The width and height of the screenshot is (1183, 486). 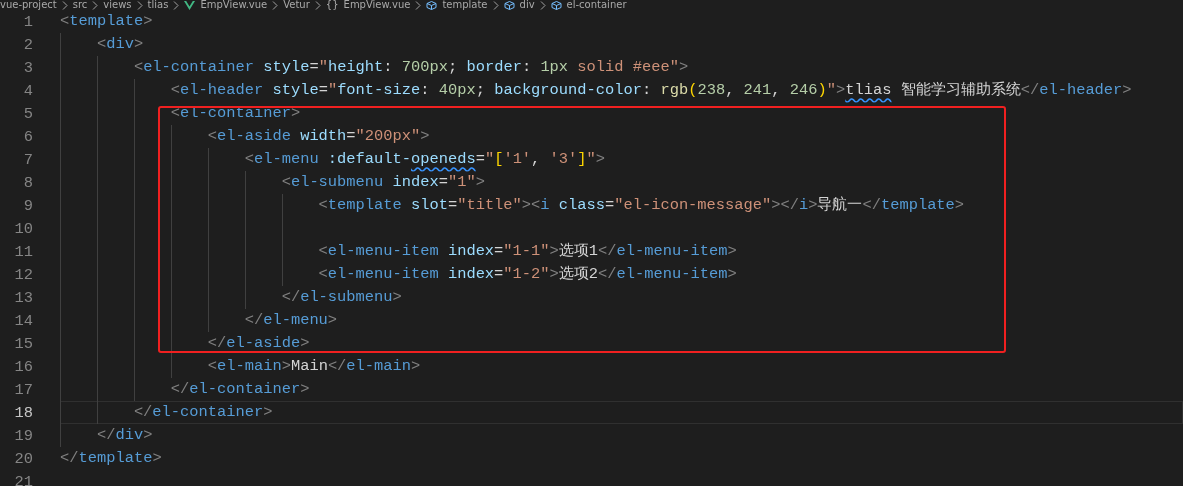 What do you see at coordinates (28, 182) in the screenshot?
I see `line-number: 8` at bounding box center [28, 182].